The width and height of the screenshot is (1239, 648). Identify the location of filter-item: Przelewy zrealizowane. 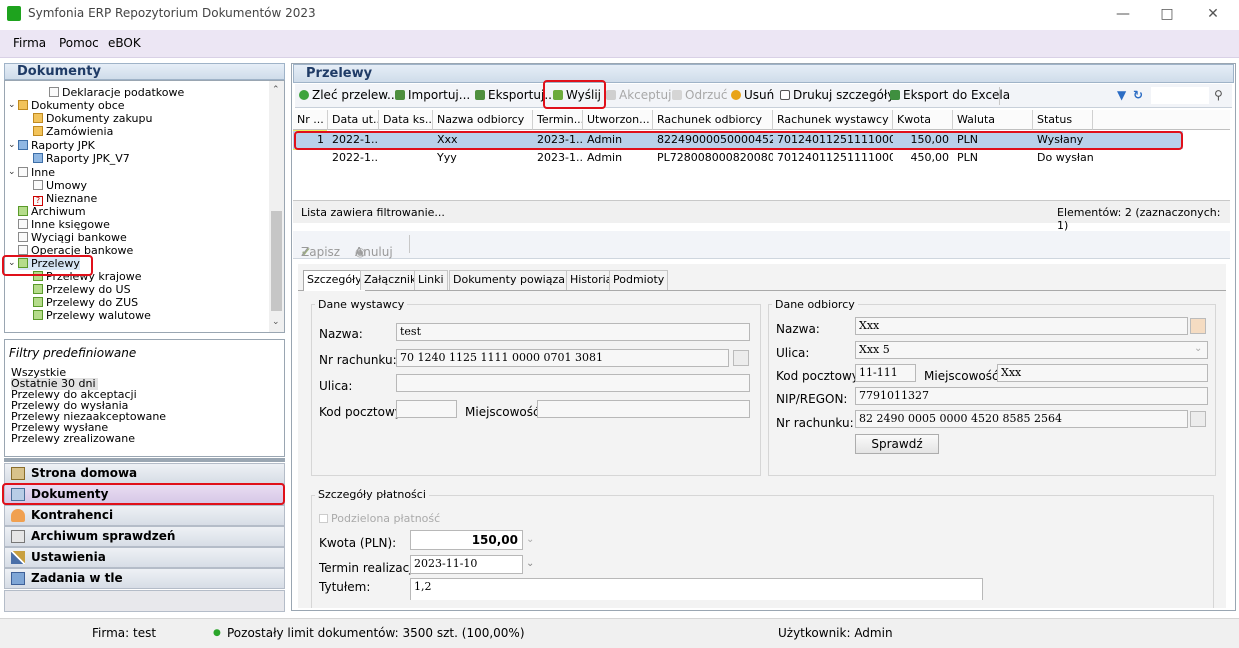
(73, 439).